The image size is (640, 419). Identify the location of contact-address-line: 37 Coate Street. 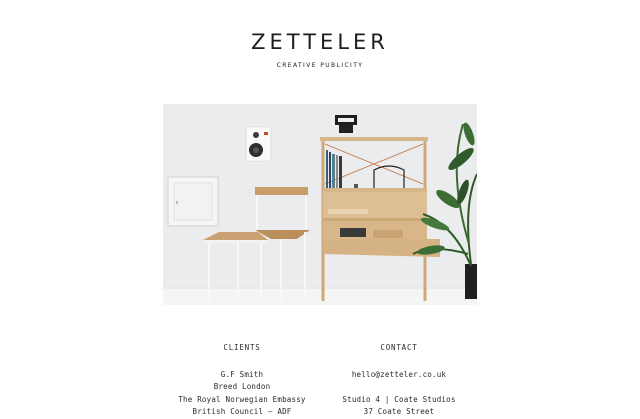
(399, 412).